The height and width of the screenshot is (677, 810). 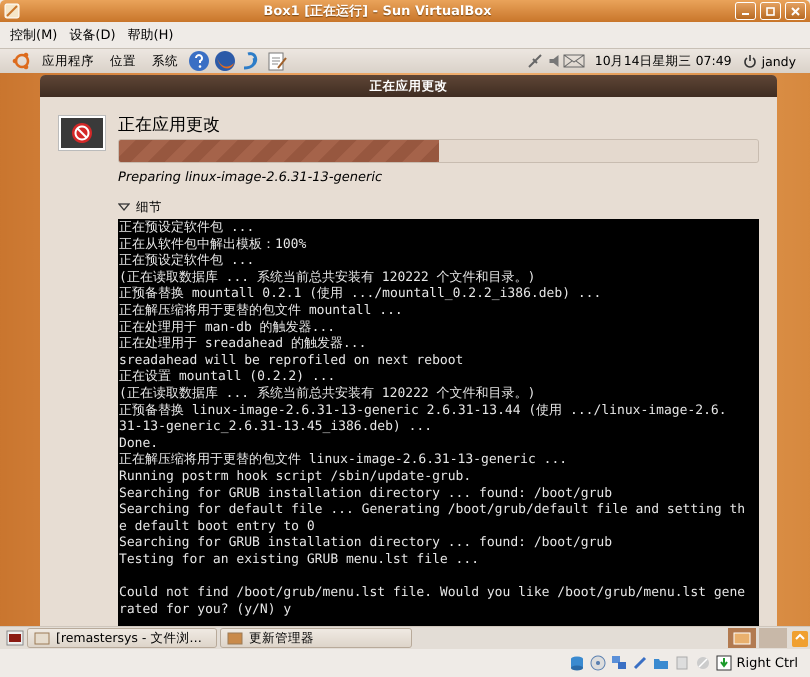 What do you see at coordinates (618, 663) in the screenshot?
I see `network-icon` at bounding box center [618, 663].